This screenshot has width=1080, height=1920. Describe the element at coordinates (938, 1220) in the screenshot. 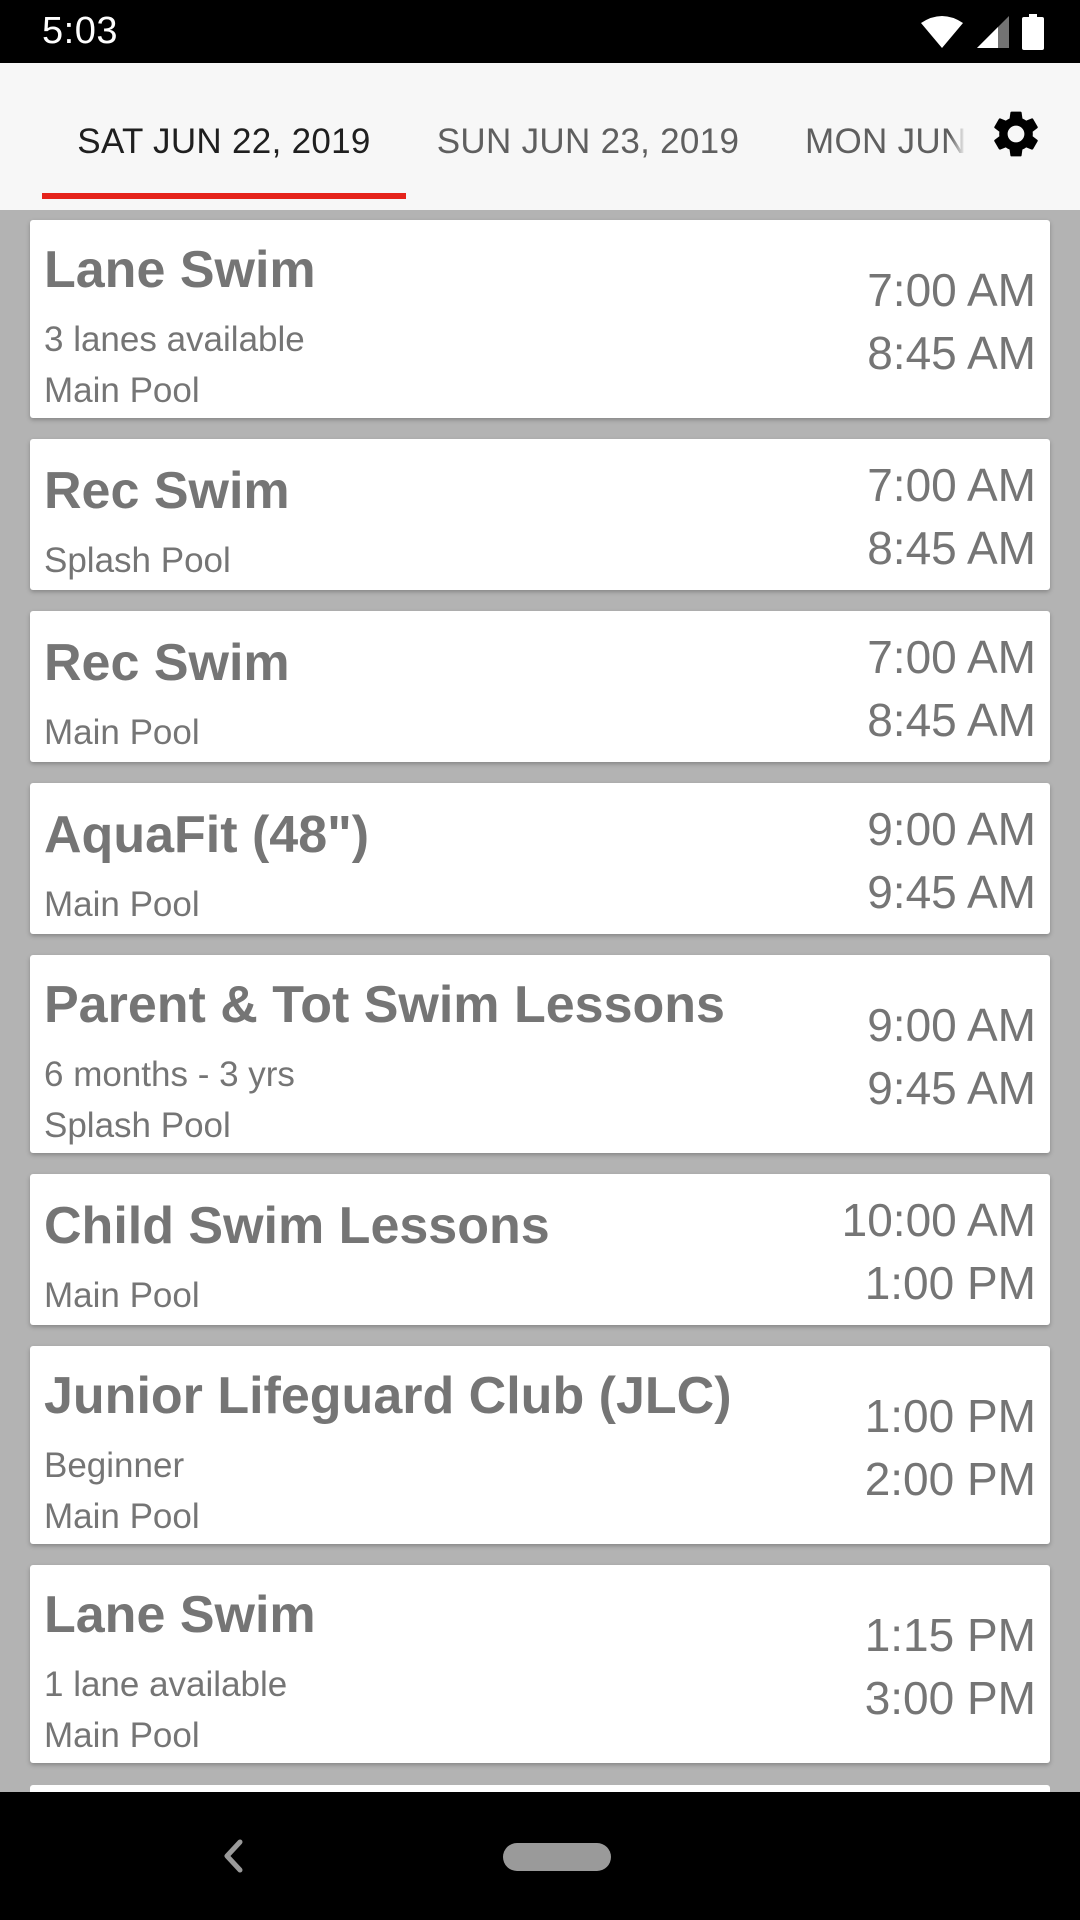

I see `session-start-time: 10:00 AM` at that location.